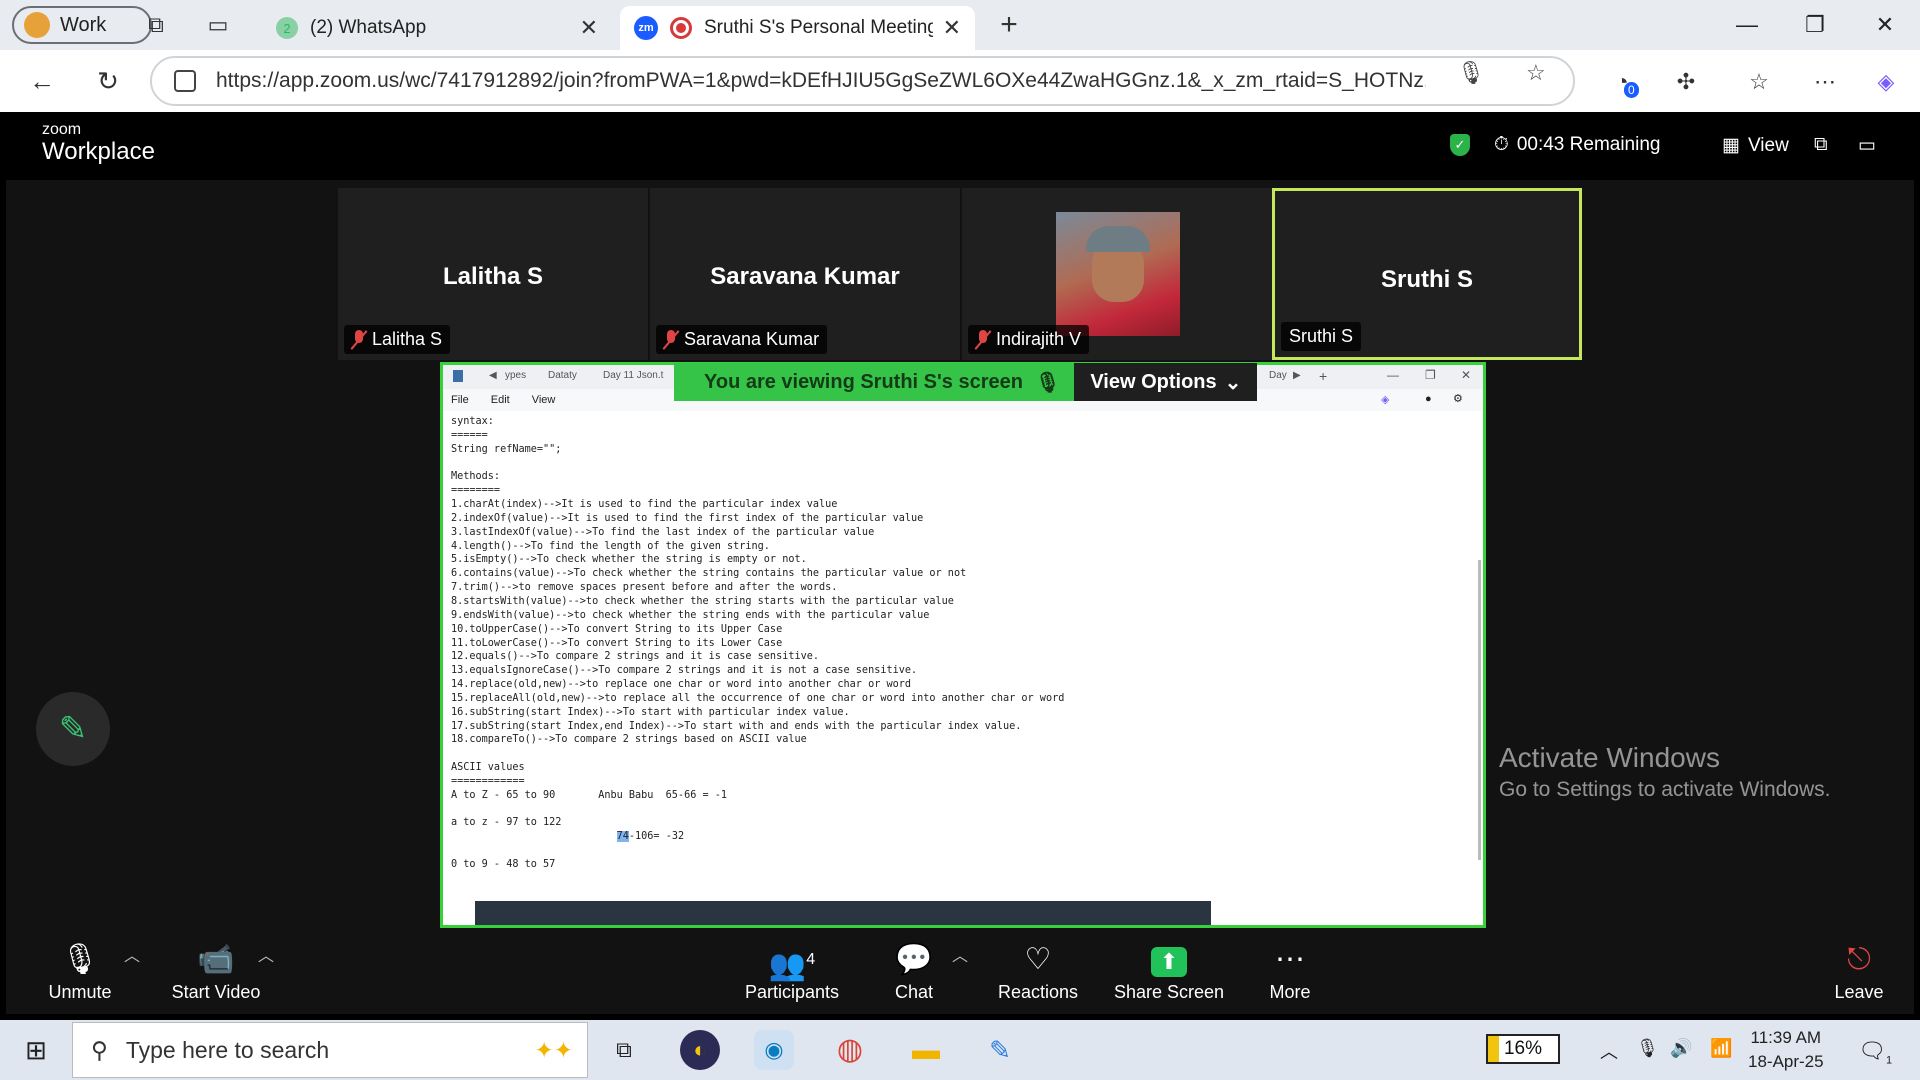  What do you see at coordinates (1577, 145) in the screenshot?
I see `meeting-timer: ⏱ 00:43 Remaining` at bounding box center [1577, 145].